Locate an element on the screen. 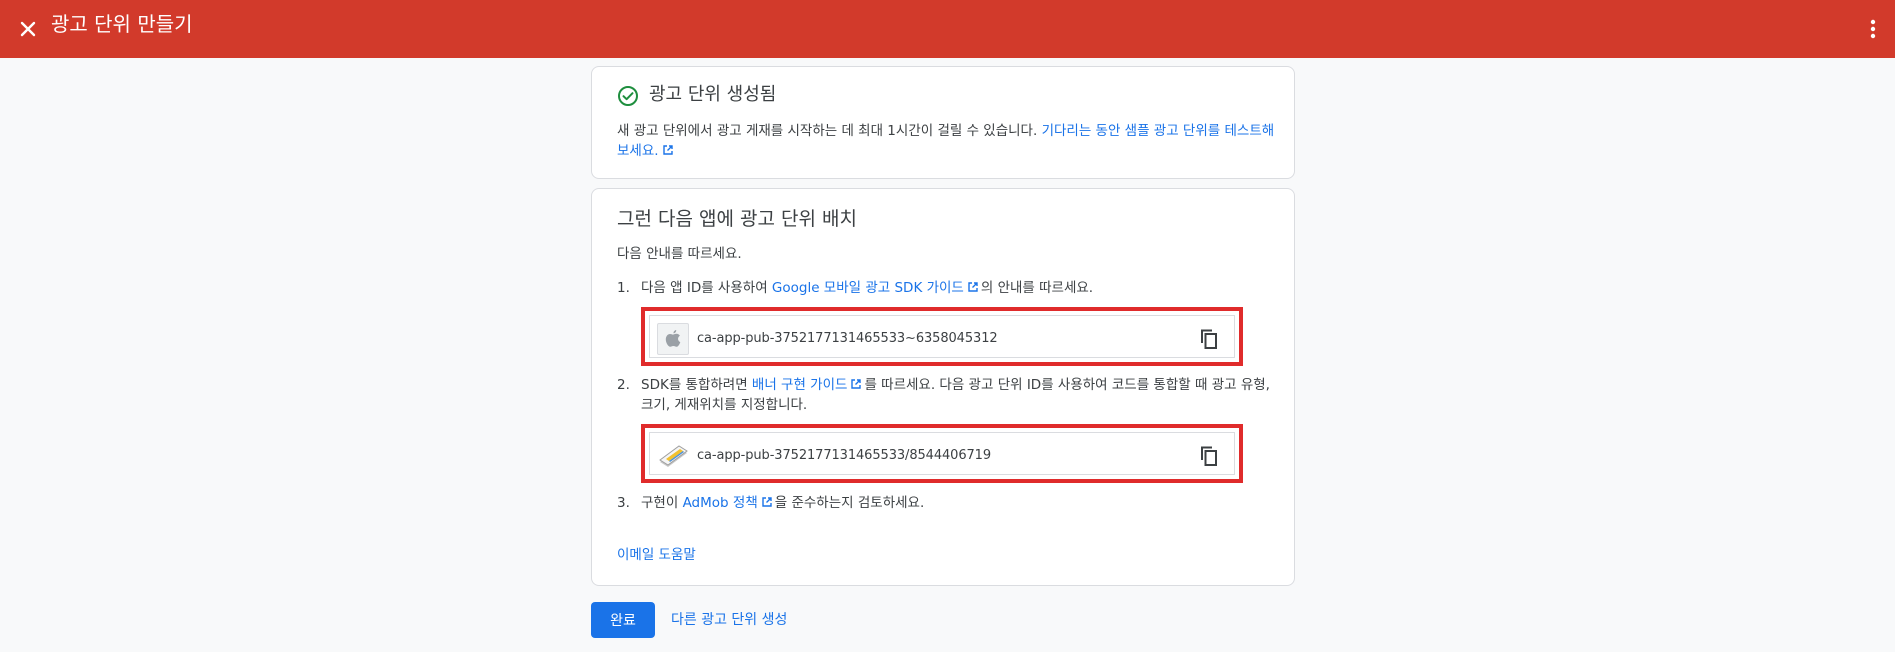  close-icon is located at coordinates (28, 29).